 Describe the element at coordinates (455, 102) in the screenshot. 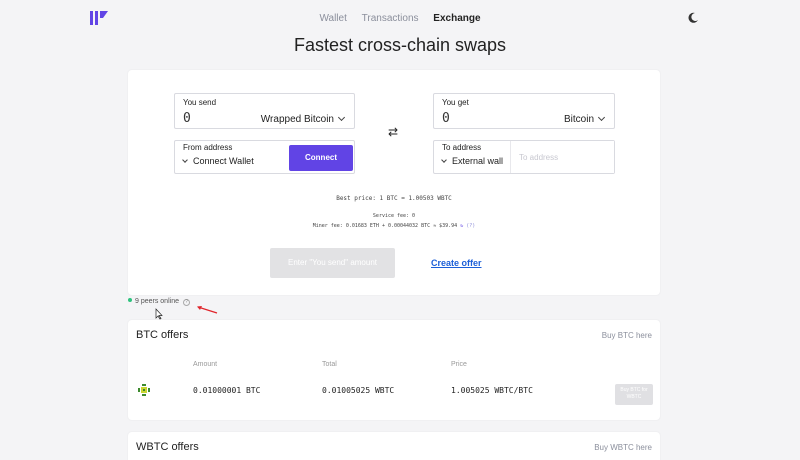

I see `get-label: You get` at that location.